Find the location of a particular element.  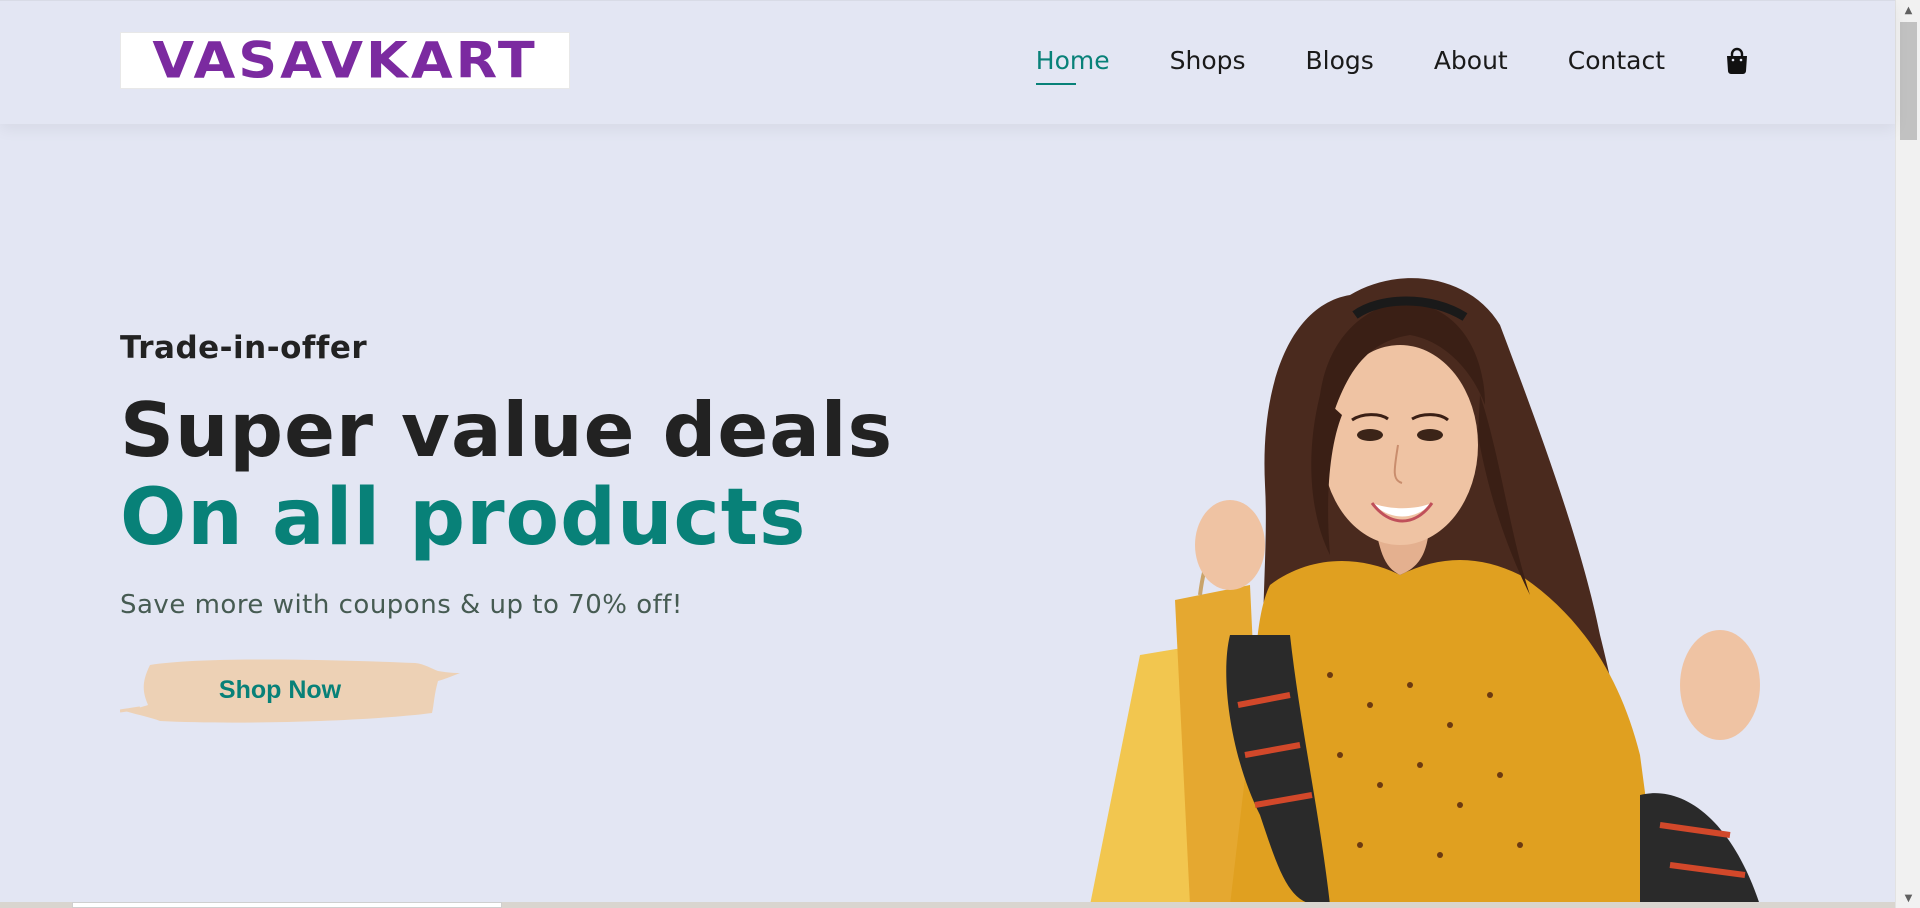

logo-text: VASAVKART is located at coordinates (345, 60).